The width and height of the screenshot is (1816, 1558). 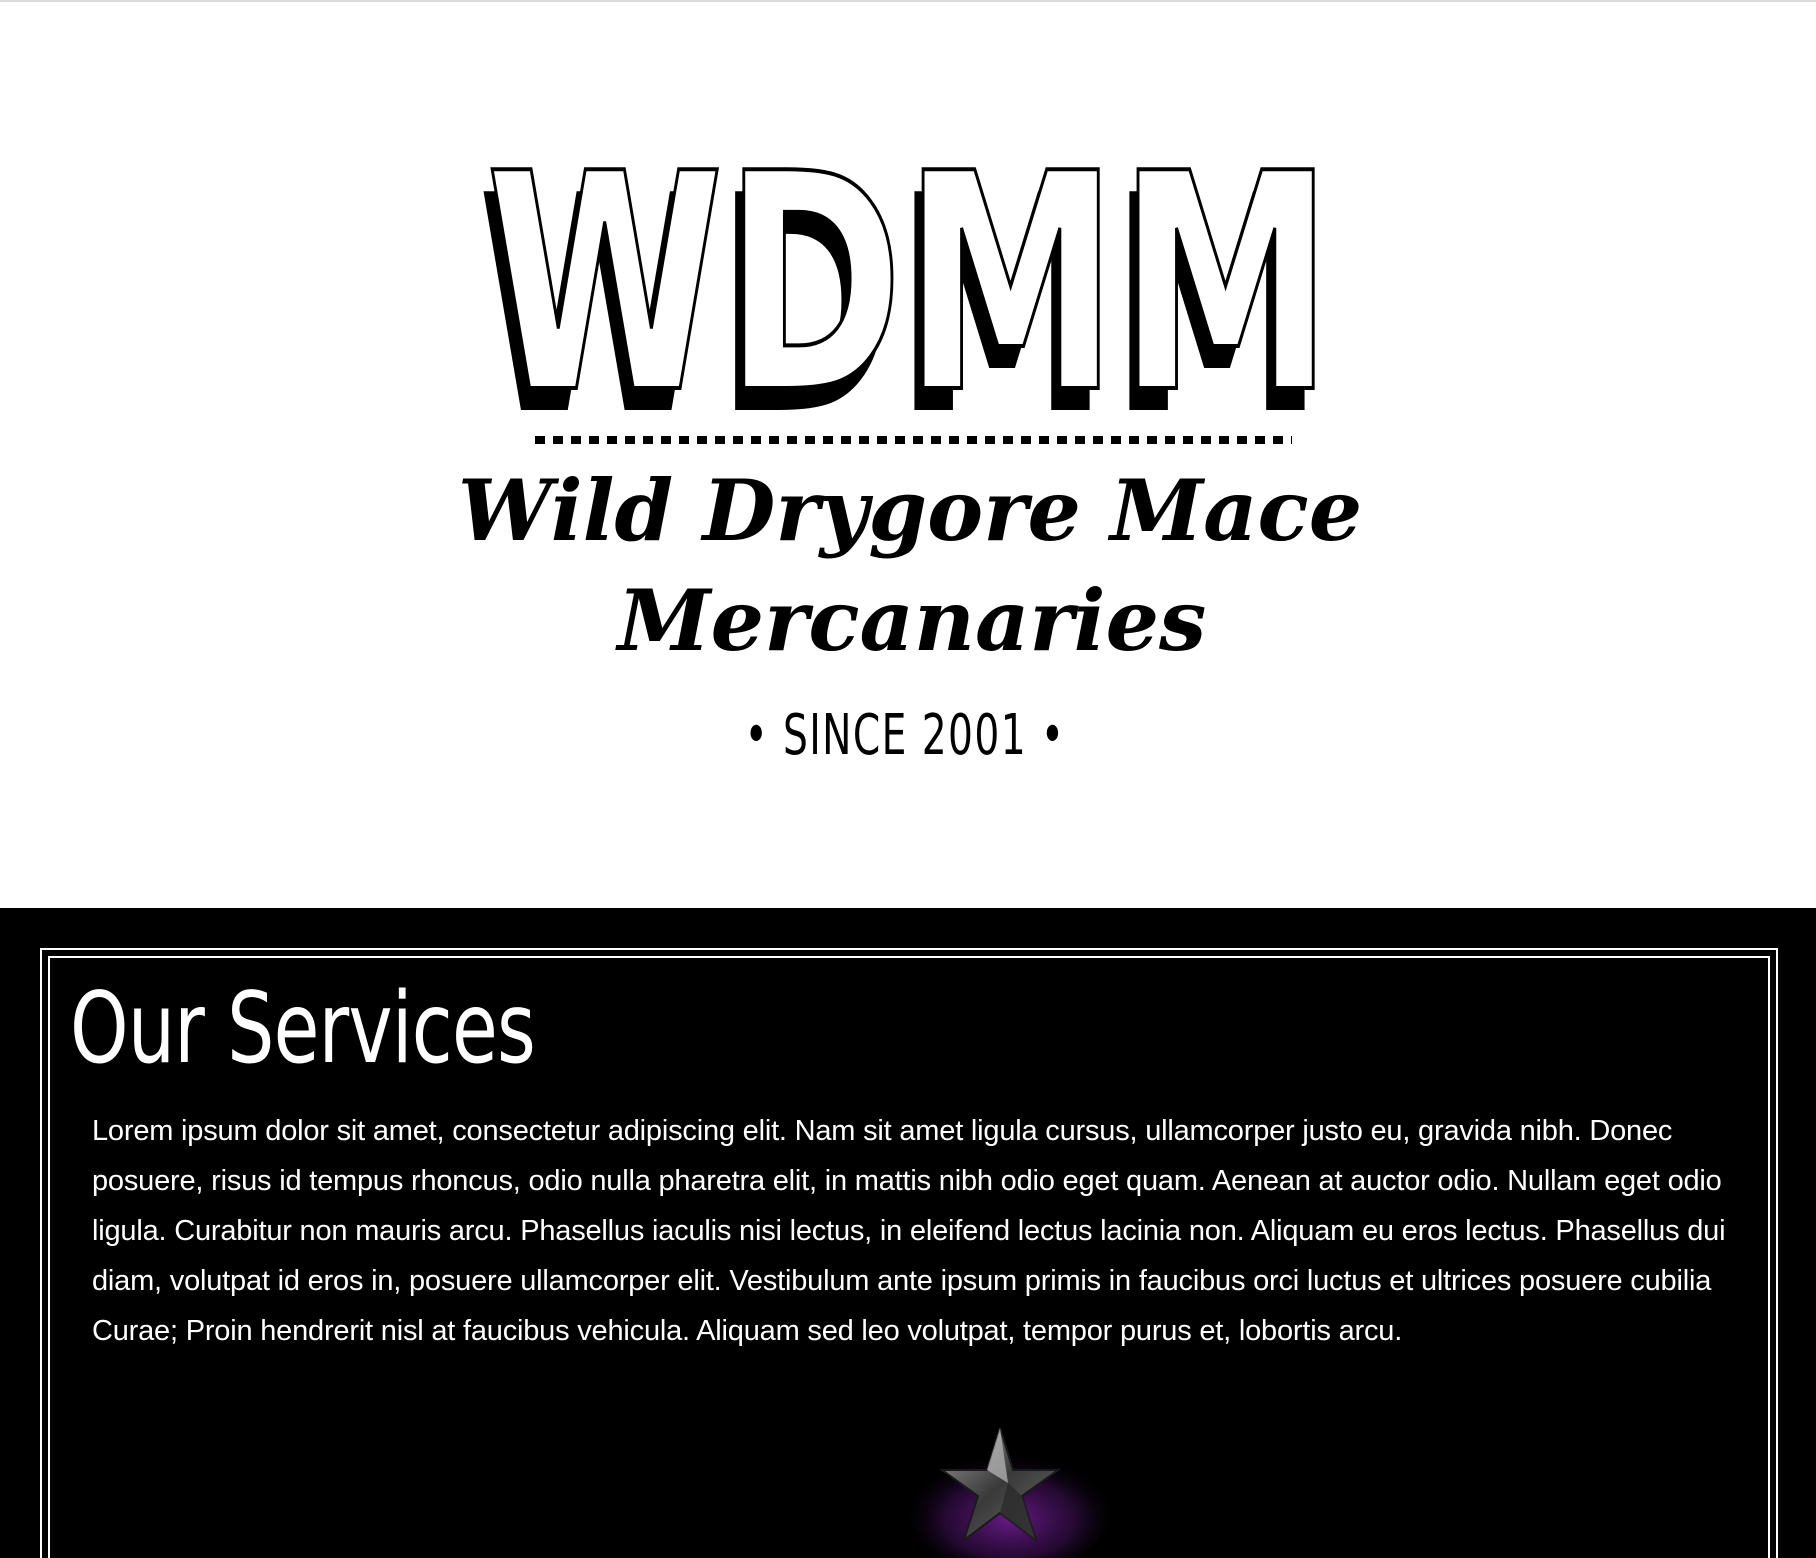 What do you see at coordinates (905, 735) in the screenshot?
I see `logo-since: • SINCE 2001 •` at bounding box center [905, 735].